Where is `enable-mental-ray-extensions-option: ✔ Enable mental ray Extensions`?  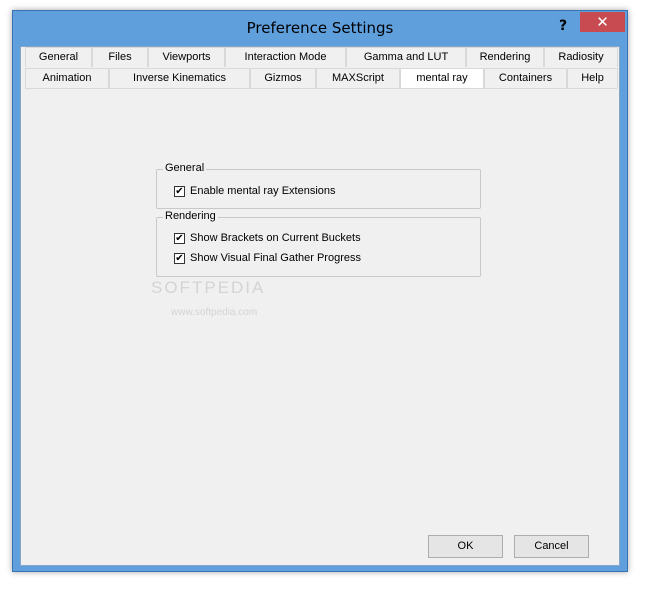 enable-mental-ray-extensions-option: ✔ Enable mental ray Extensions is located at coordinates (255, 191).